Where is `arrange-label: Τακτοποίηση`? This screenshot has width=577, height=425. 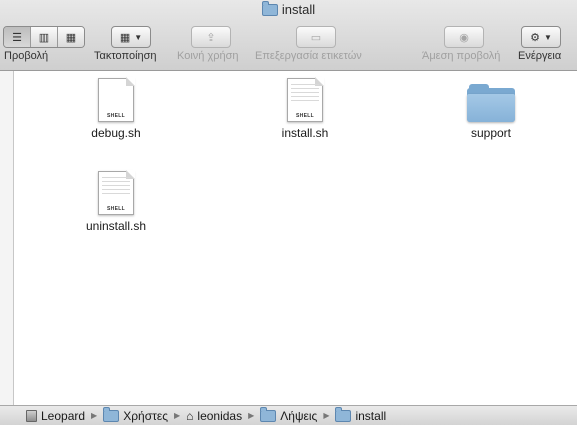 arrange-label: Τακτοποίηση is located at coordinates (125, 56).